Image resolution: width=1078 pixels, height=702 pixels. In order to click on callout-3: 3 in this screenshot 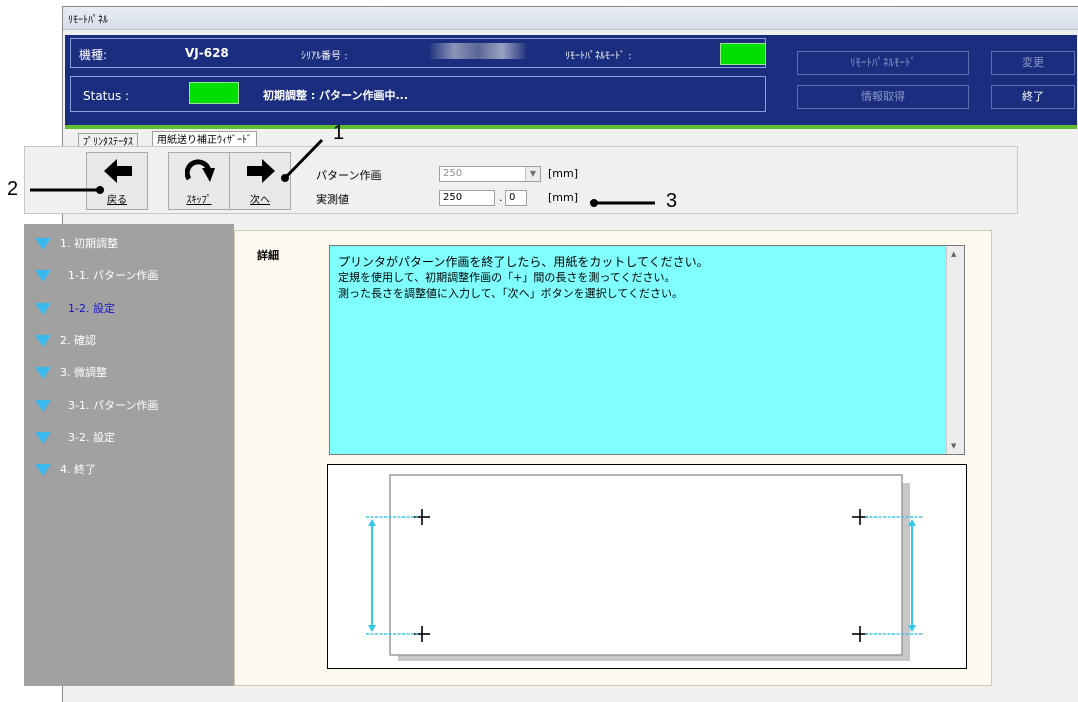, I will do `click(672, 201)`.